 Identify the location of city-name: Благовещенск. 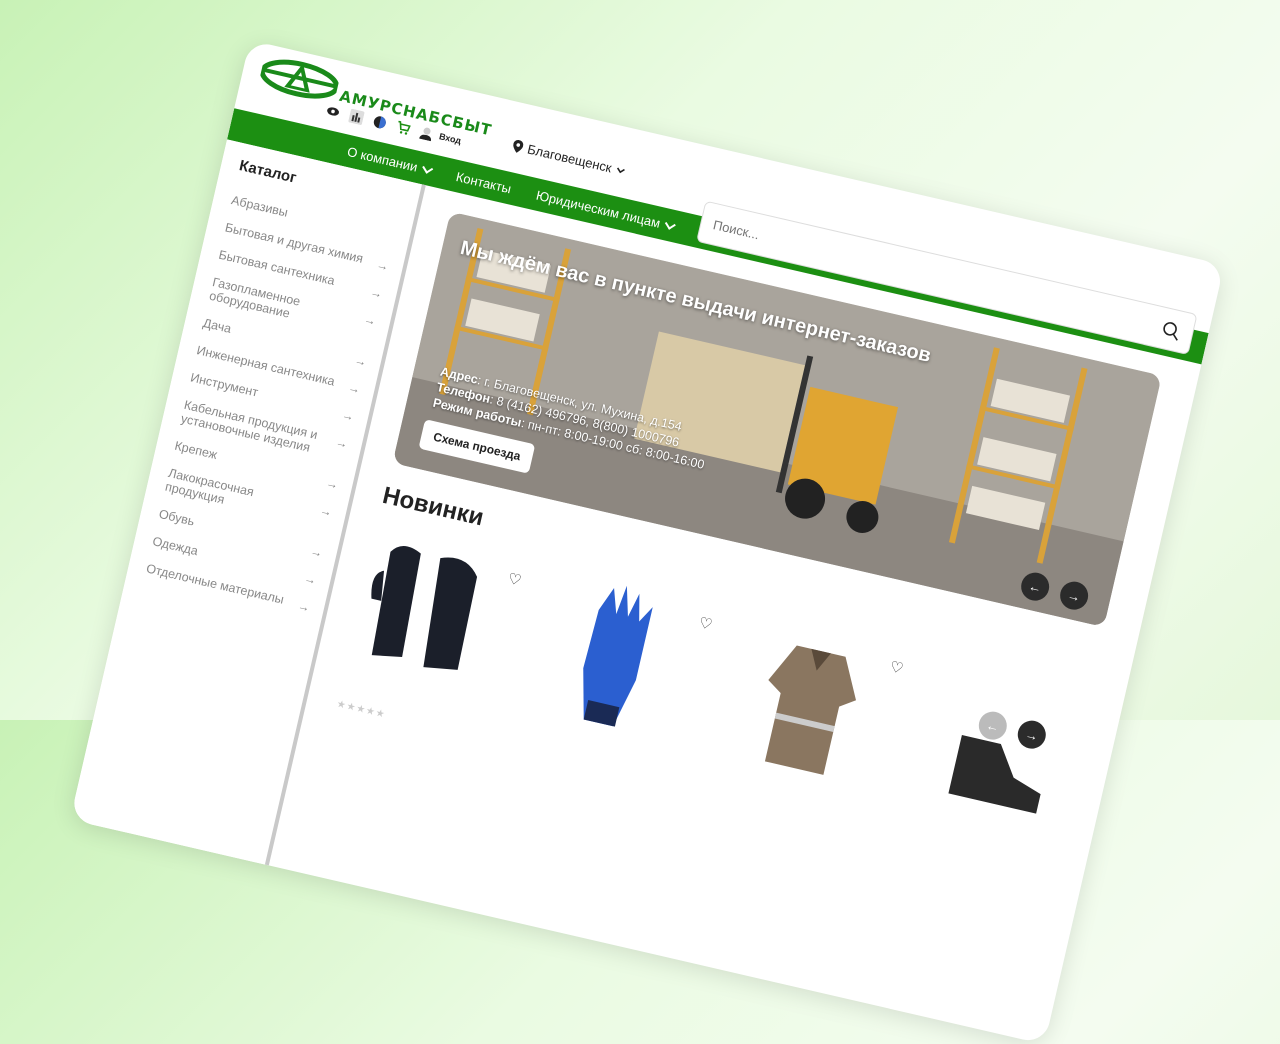
(569, 158).